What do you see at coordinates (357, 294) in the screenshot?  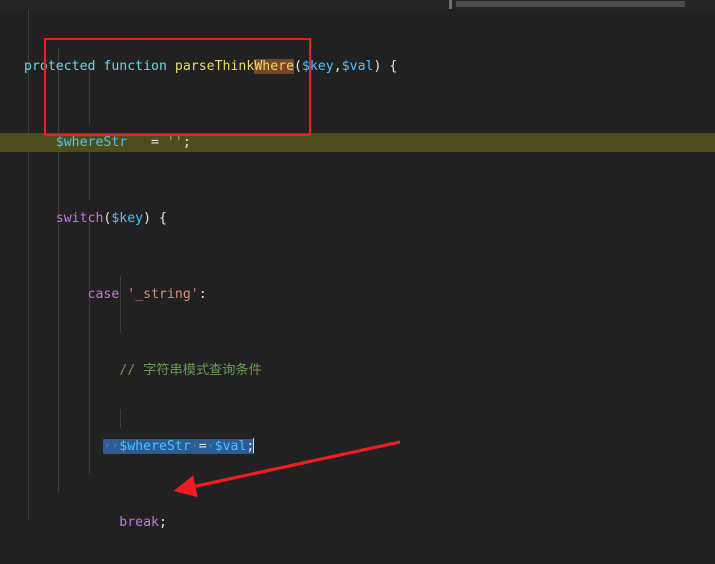 I see `code-line: case '_string':` at bounding box center [357, 294].